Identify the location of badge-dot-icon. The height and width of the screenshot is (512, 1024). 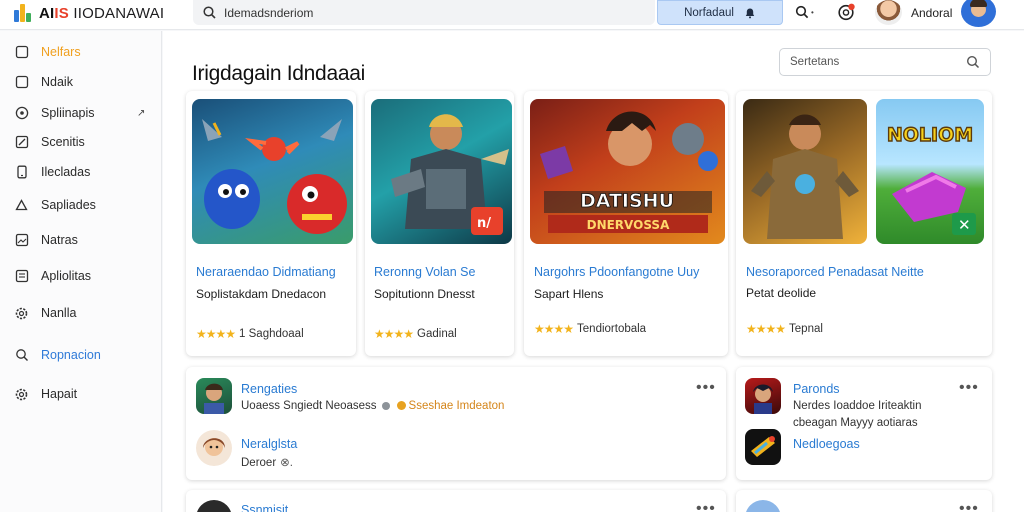
(401, 405).